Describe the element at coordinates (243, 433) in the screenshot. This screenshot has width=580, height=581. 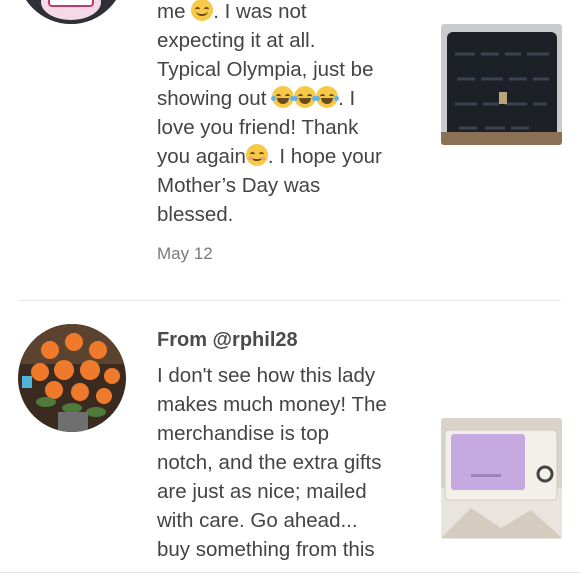
I see `review-text-line: merchandise is top` at that location.